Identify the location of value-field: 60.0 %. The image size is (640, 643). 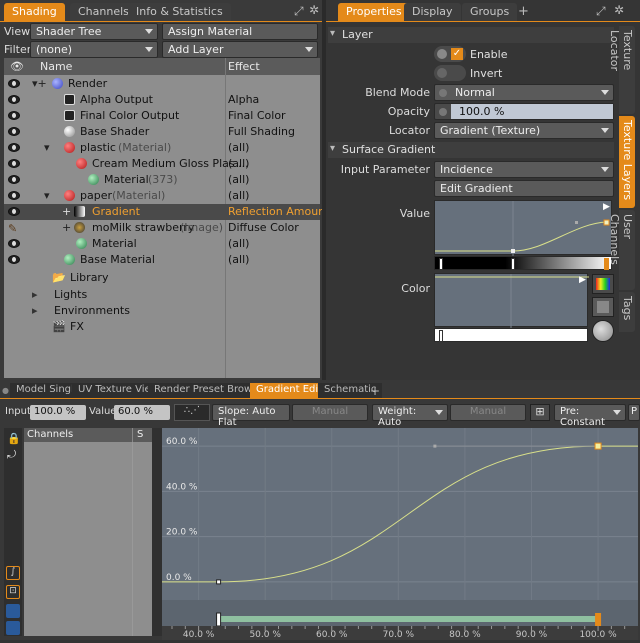
(142, 412).